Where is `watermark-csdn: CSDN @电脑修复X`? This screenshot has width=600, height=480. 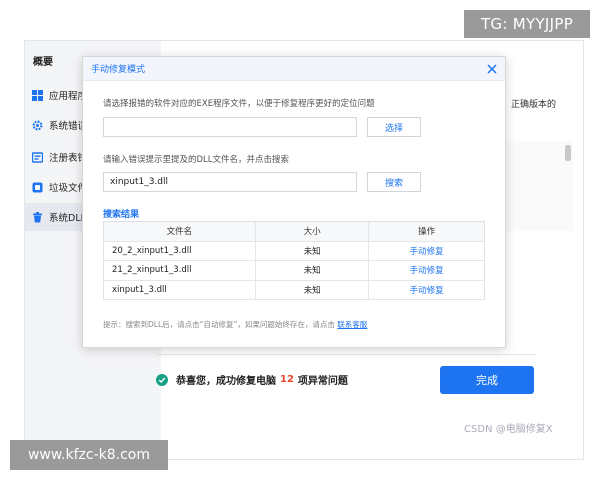
watermark-csdn: CSDN @电脑修复X is located at coordinates (508, 429).